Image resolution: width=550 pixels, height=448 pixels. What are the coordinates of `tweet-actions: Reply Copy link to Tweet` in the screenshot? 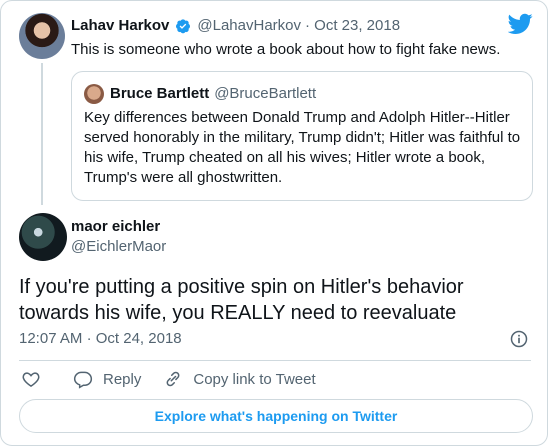 It's located at (167, 379).